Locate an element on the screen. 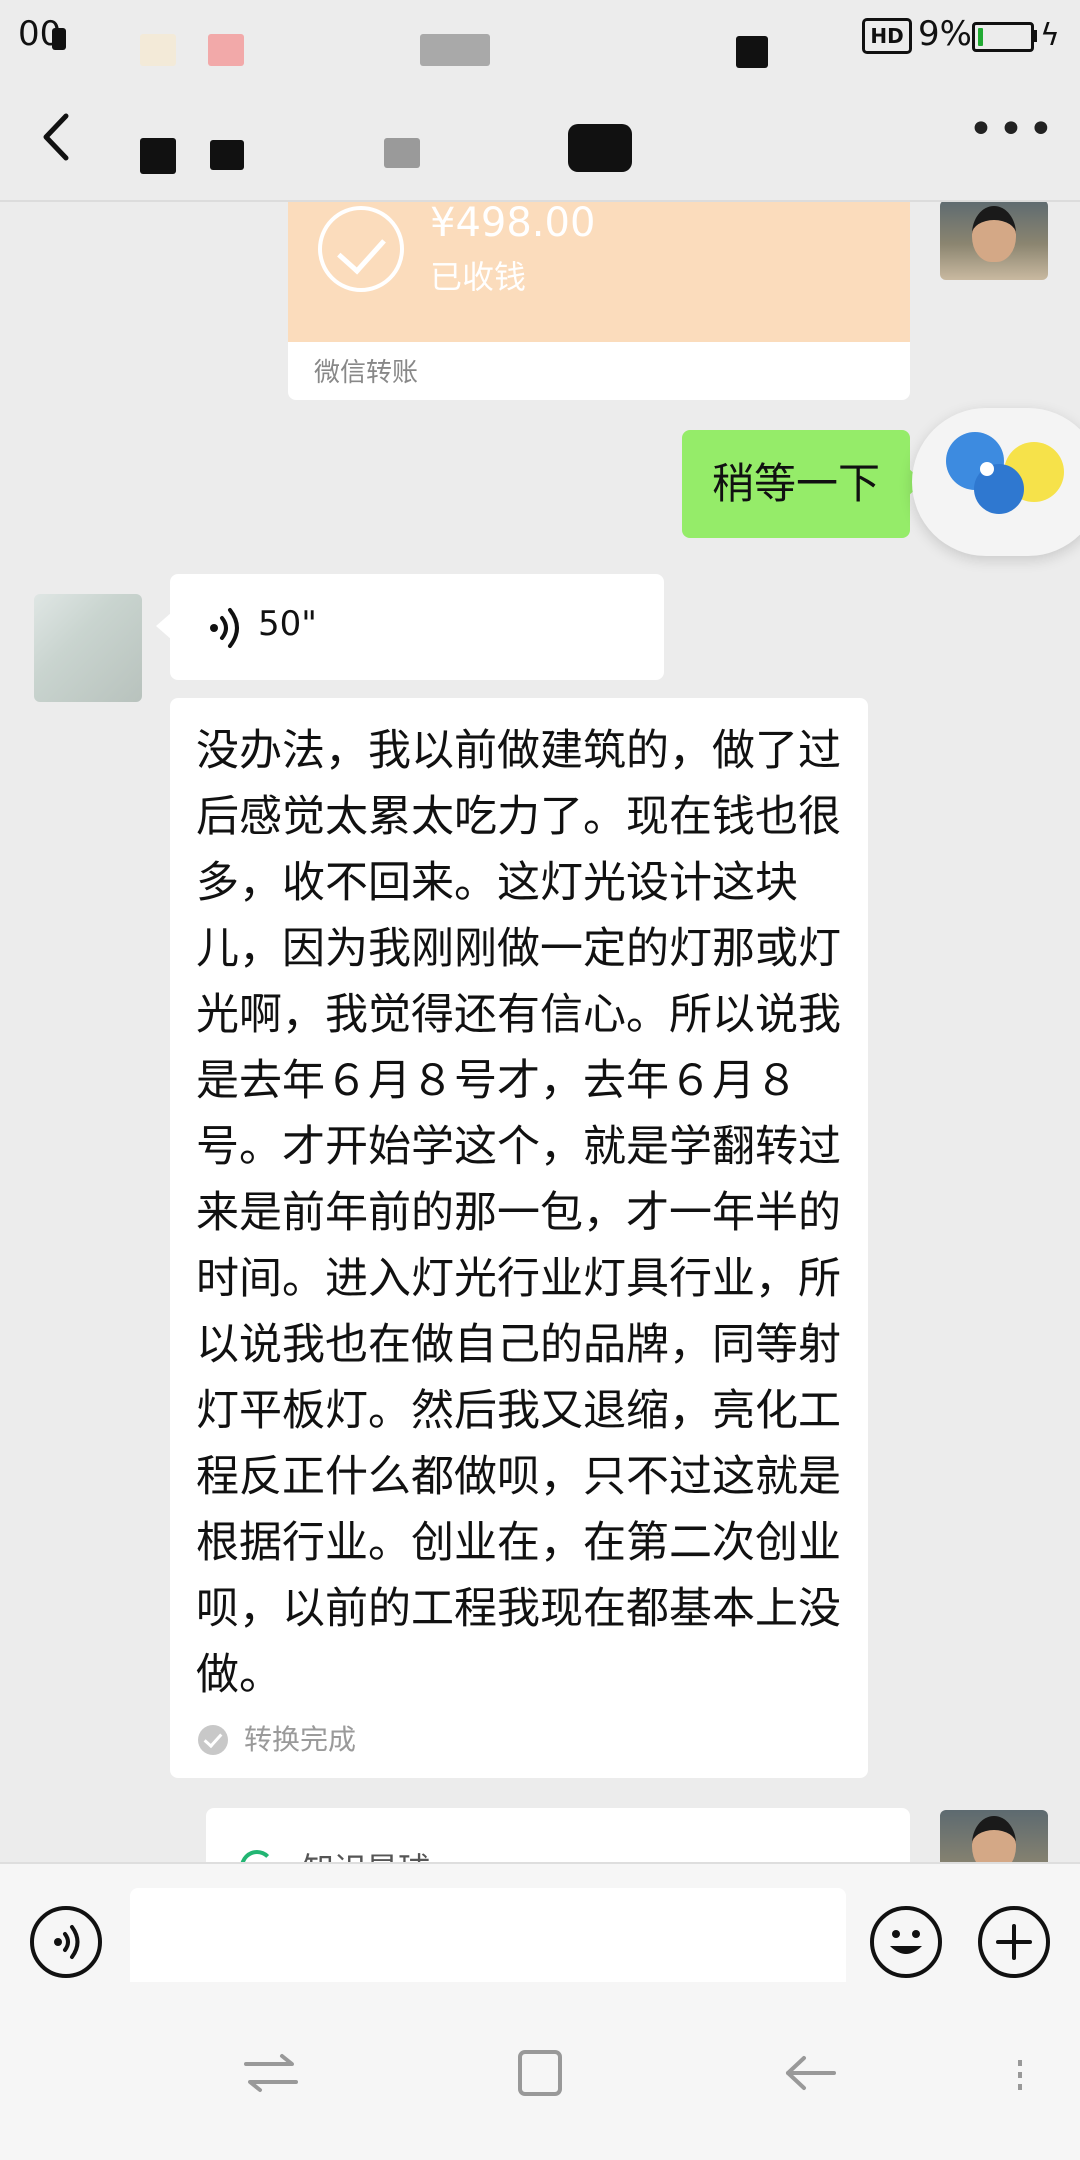  check-mark is located at coordinates (361, 249).